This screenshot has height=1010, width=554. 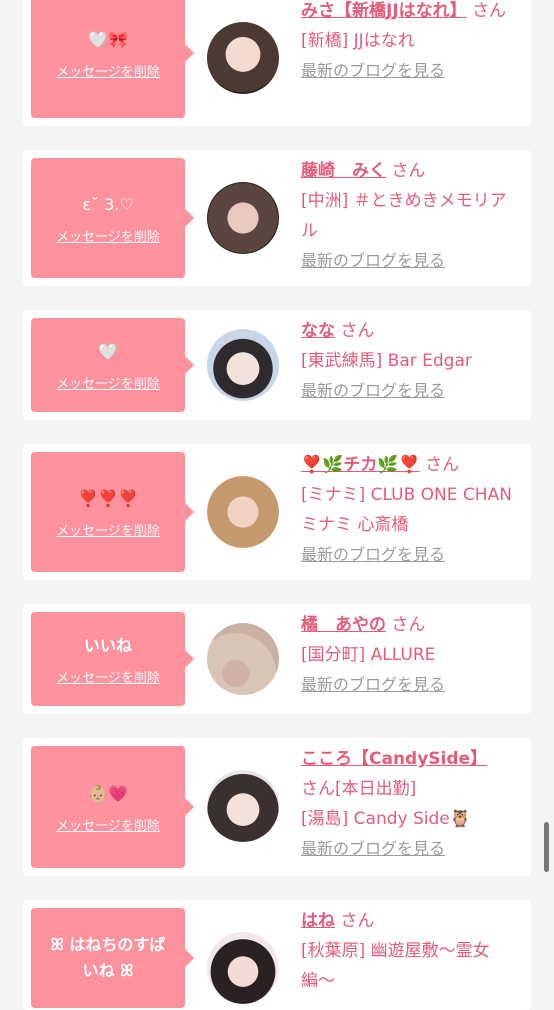 What do you see at coordinates (318, 331) in the screenshot?
I see `profile-name-link: なな` at bounding box center [318, 331].